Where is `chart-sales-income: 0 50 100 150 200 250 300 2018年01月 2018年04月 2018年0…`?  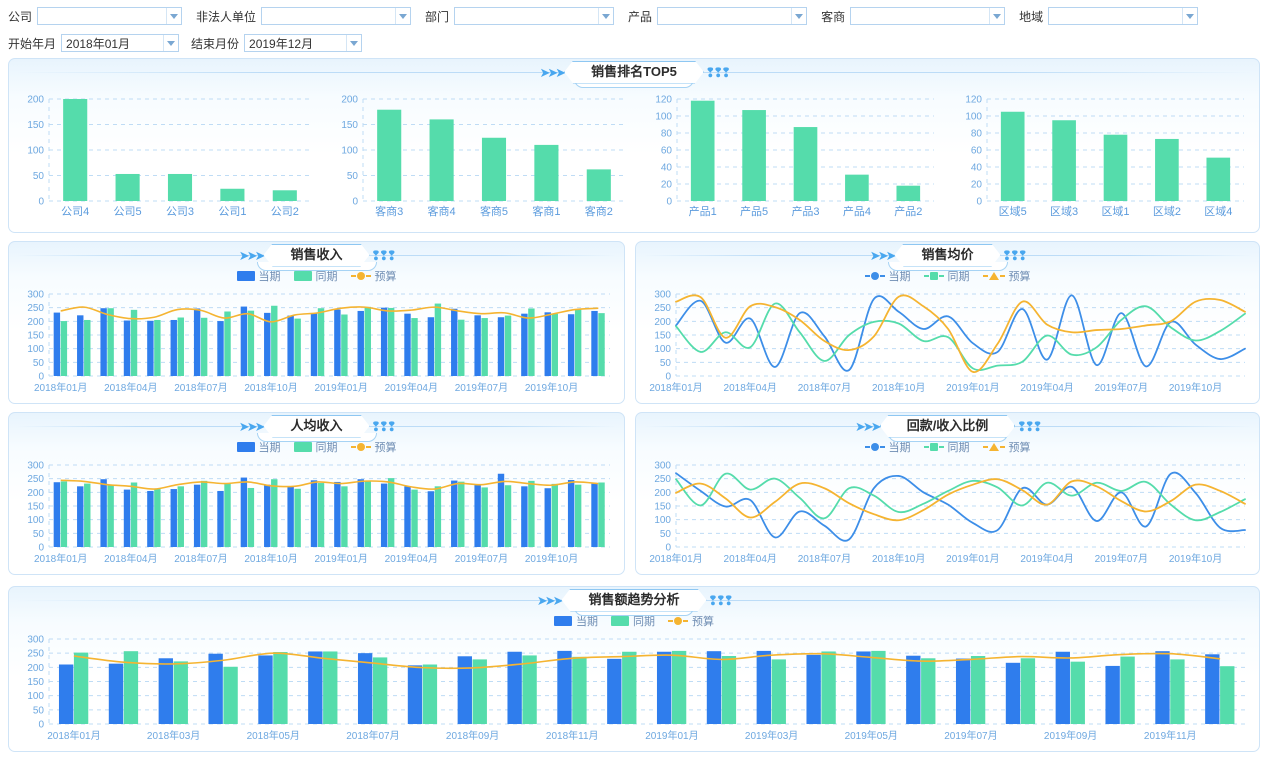 chart-sales-income: 0 50 100 150 200 250 300 2018年01月 2018年04月 2018年0… is located at coordinates (316, 340).